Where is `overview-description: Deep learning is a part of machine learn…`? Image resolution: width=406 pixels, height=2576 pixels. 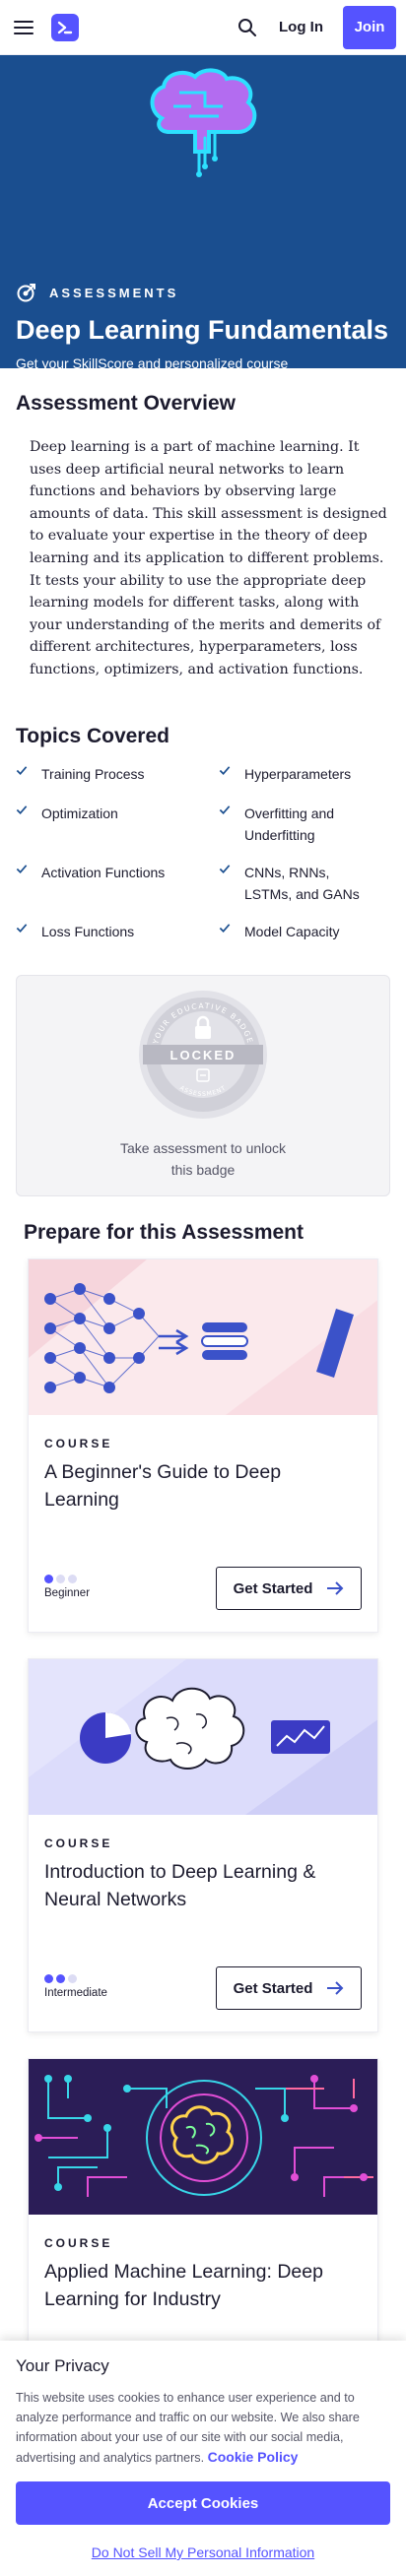
overview-description: Deep learning is a part of machine learn… is located at coordinates (209, 558).